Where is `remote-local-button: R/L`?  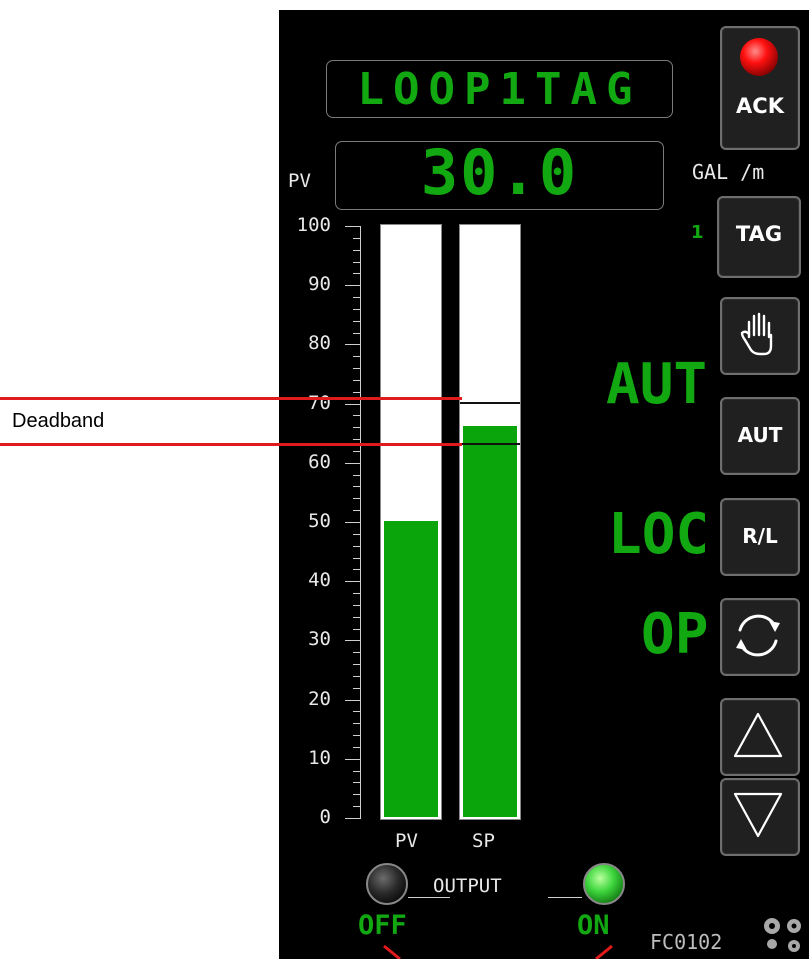 remote-local-button: R/L is located at coordinates (760, 537).